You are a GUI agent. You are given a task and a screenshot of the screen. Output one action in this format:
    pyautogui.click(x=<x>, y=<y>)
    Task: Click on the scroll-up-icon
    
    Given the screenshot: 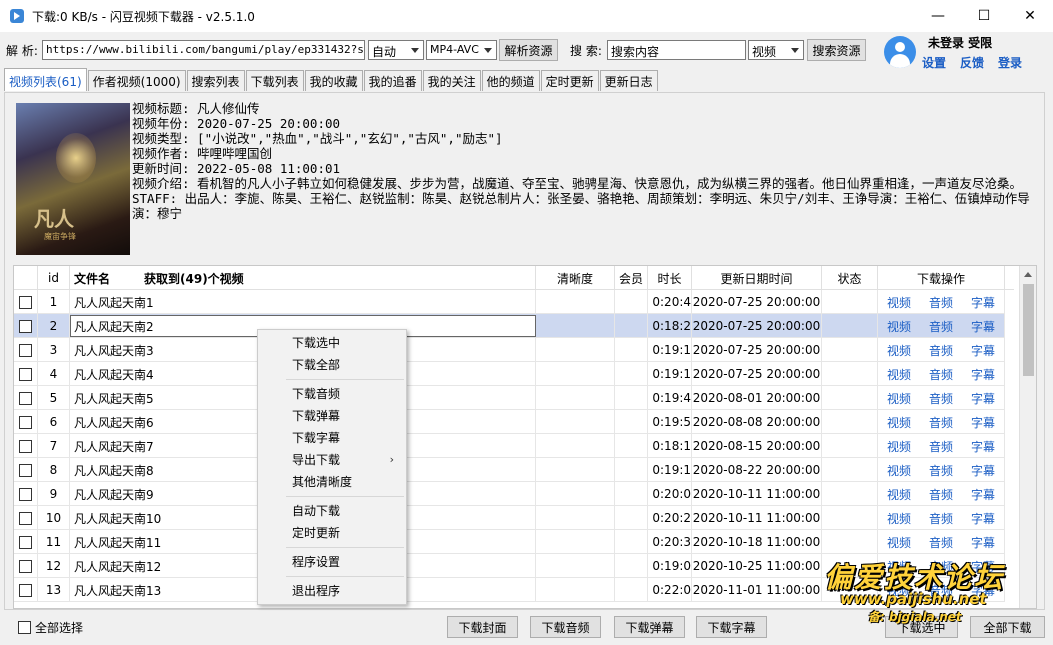 What is the action you would take?
    pyautogui.click(x=1028, y=274)
    